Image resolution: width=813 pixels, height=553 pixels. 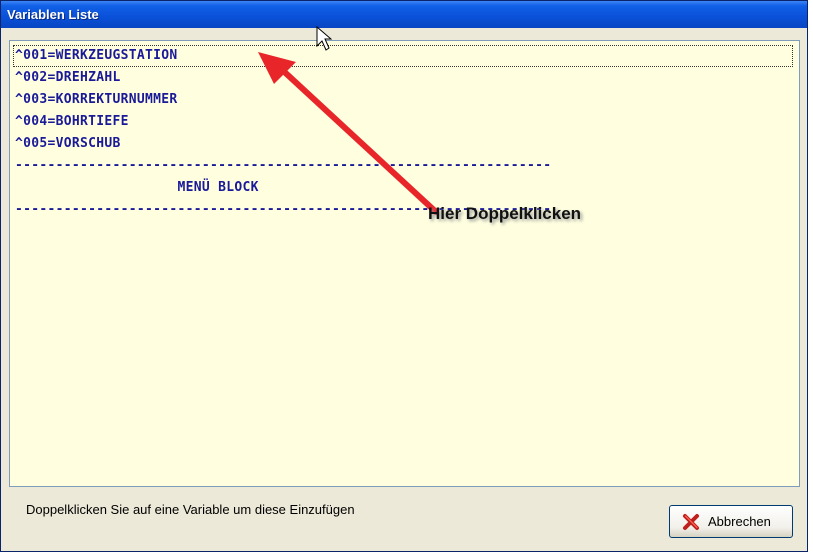 I want to click on list-item: ^001=WERKZEUGSTATION, so click(x=403, y=56).